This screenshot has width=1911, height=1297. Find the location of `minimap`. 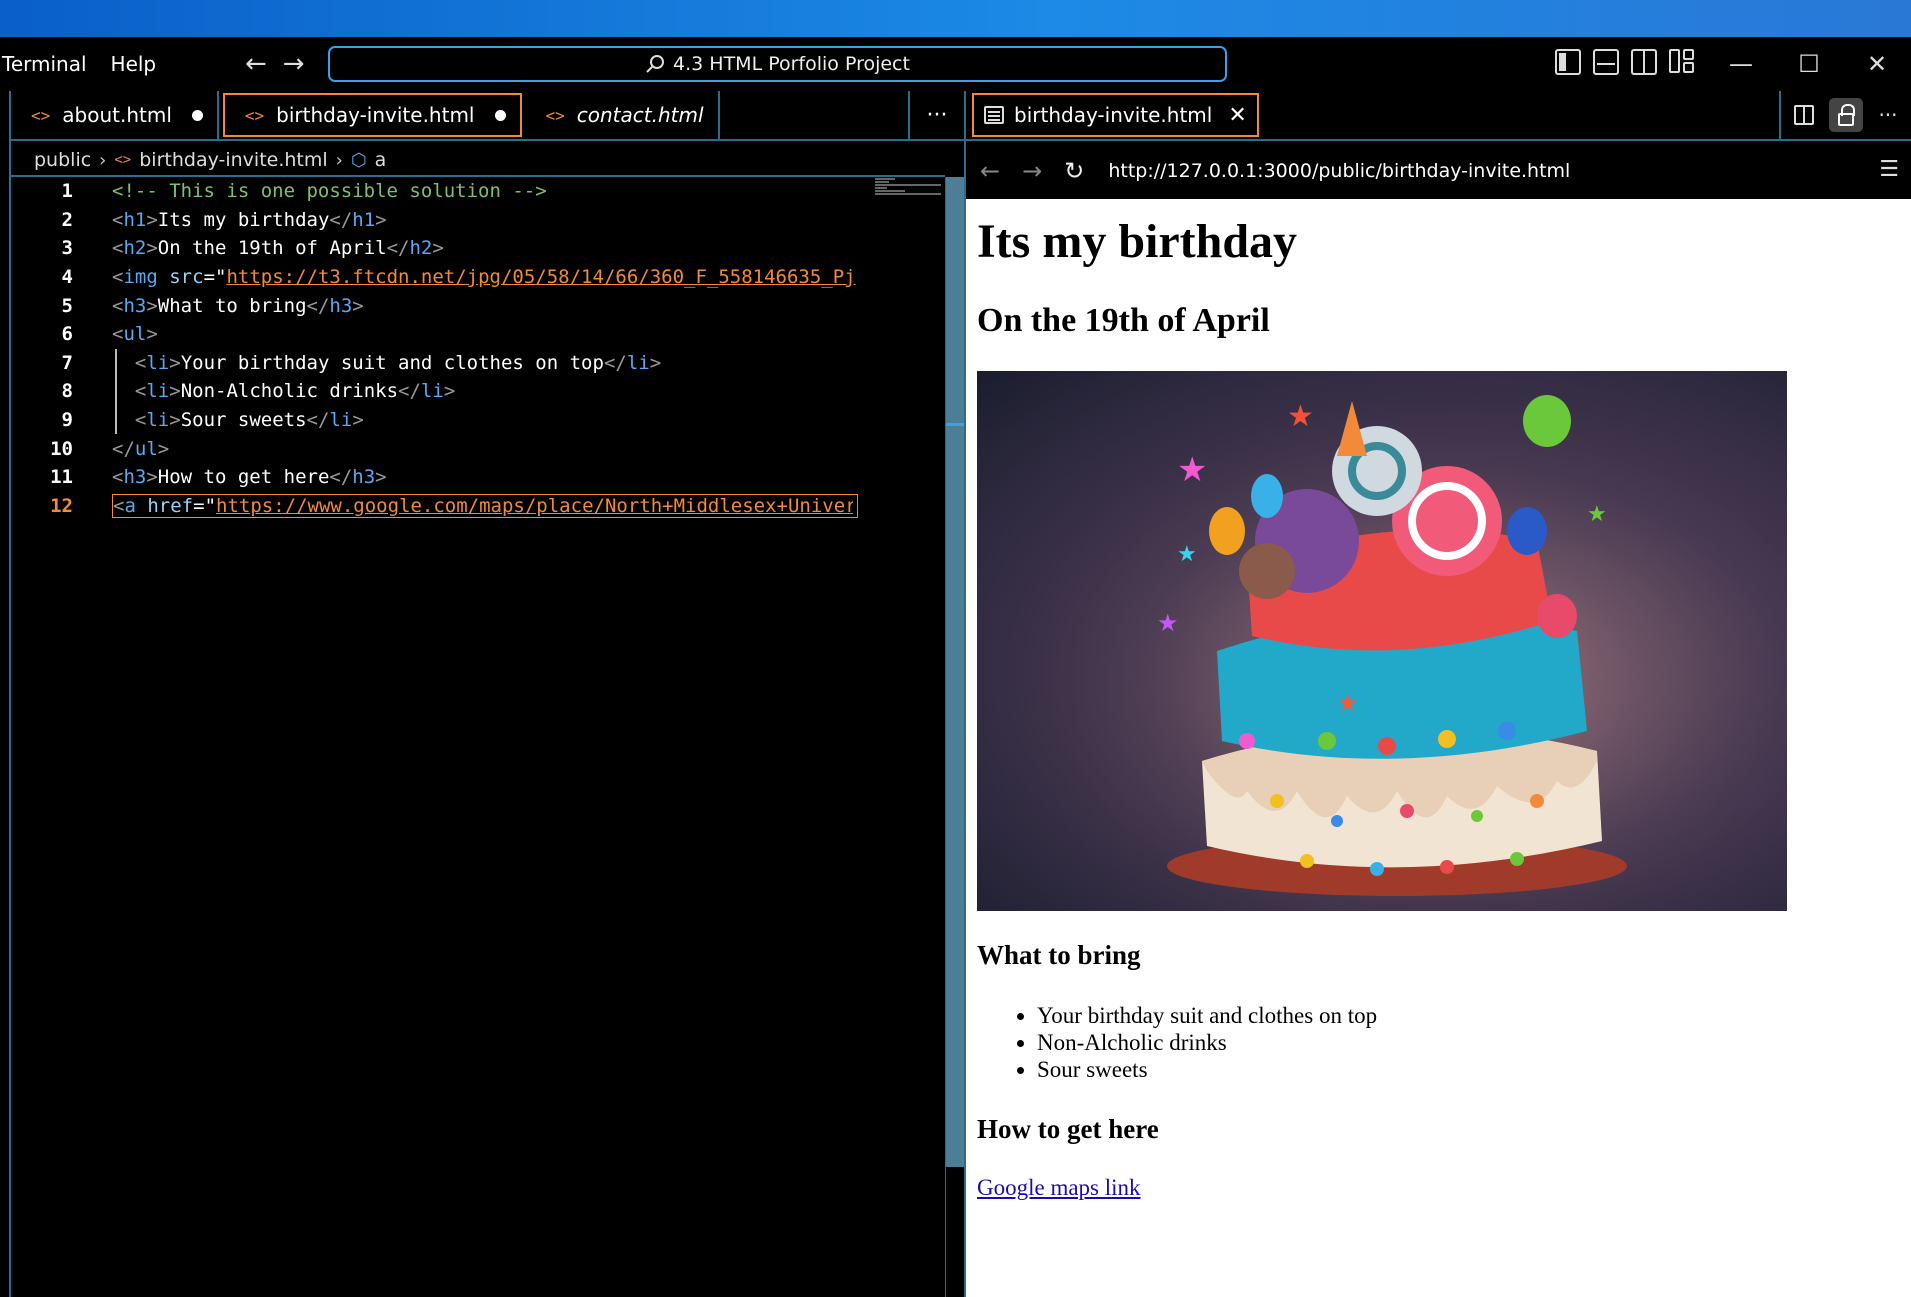

minimap is located at coordinates (909, 193).